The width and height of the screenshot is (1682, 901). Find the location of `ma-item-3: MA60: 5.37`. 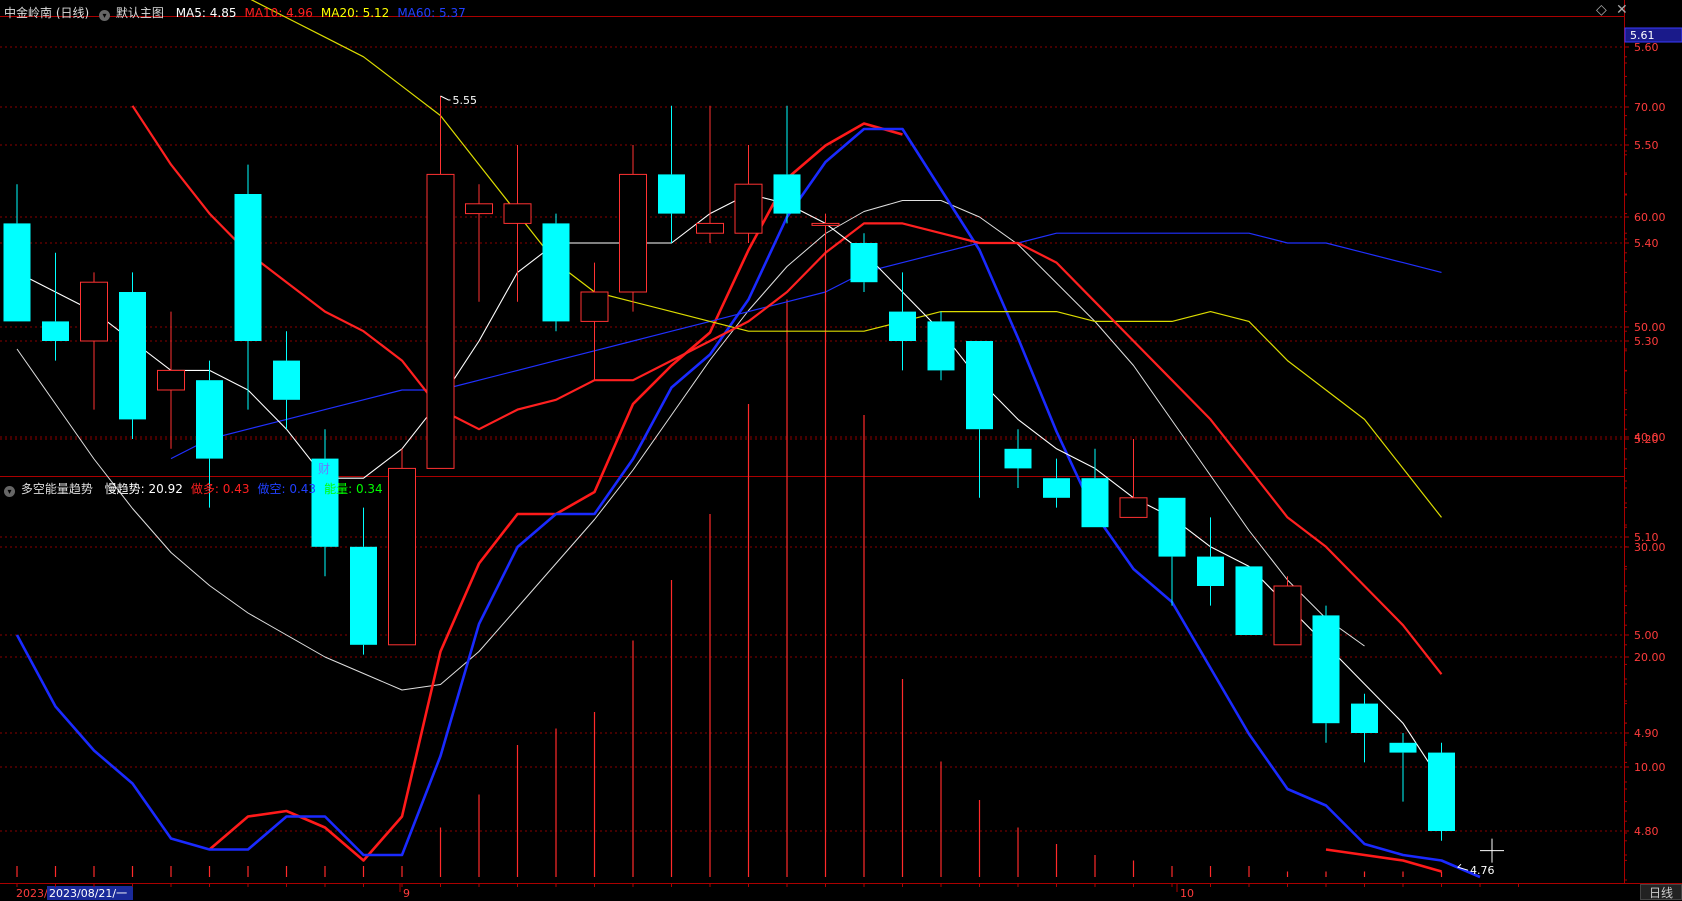

ma-item-3: MA60: 5.37 is located at coordinates (431, 13).